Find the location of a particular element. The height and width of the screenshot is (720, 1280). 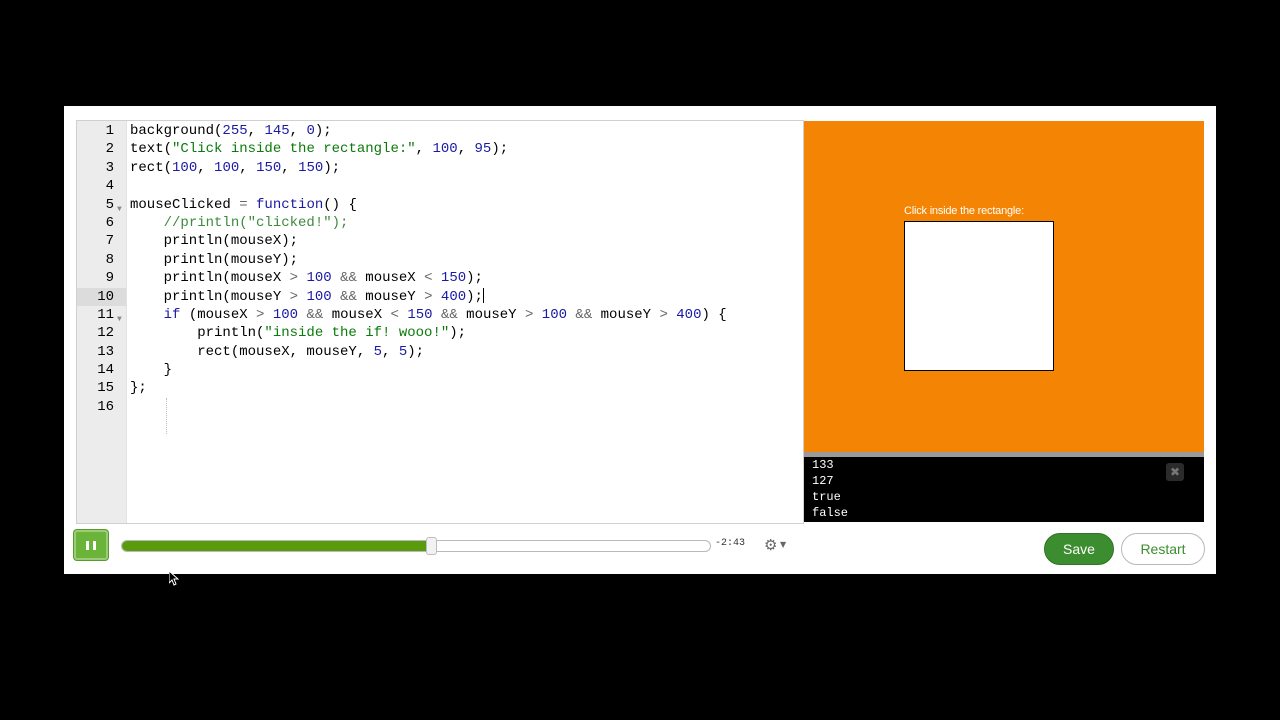

code-line: 4 is located at coordinates (440, 186).